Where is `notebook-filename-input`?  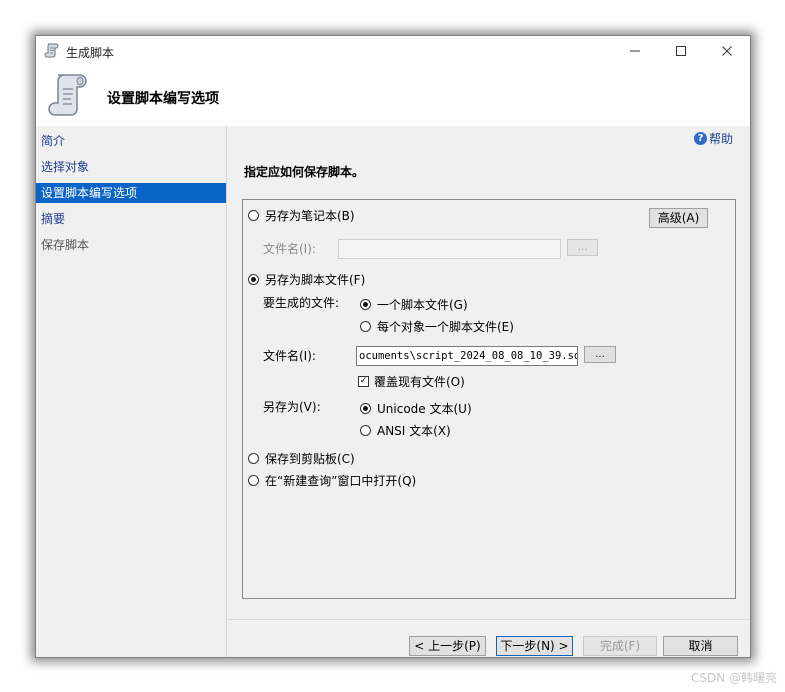 notebook-filename-input is located at coordinates (449, 249).